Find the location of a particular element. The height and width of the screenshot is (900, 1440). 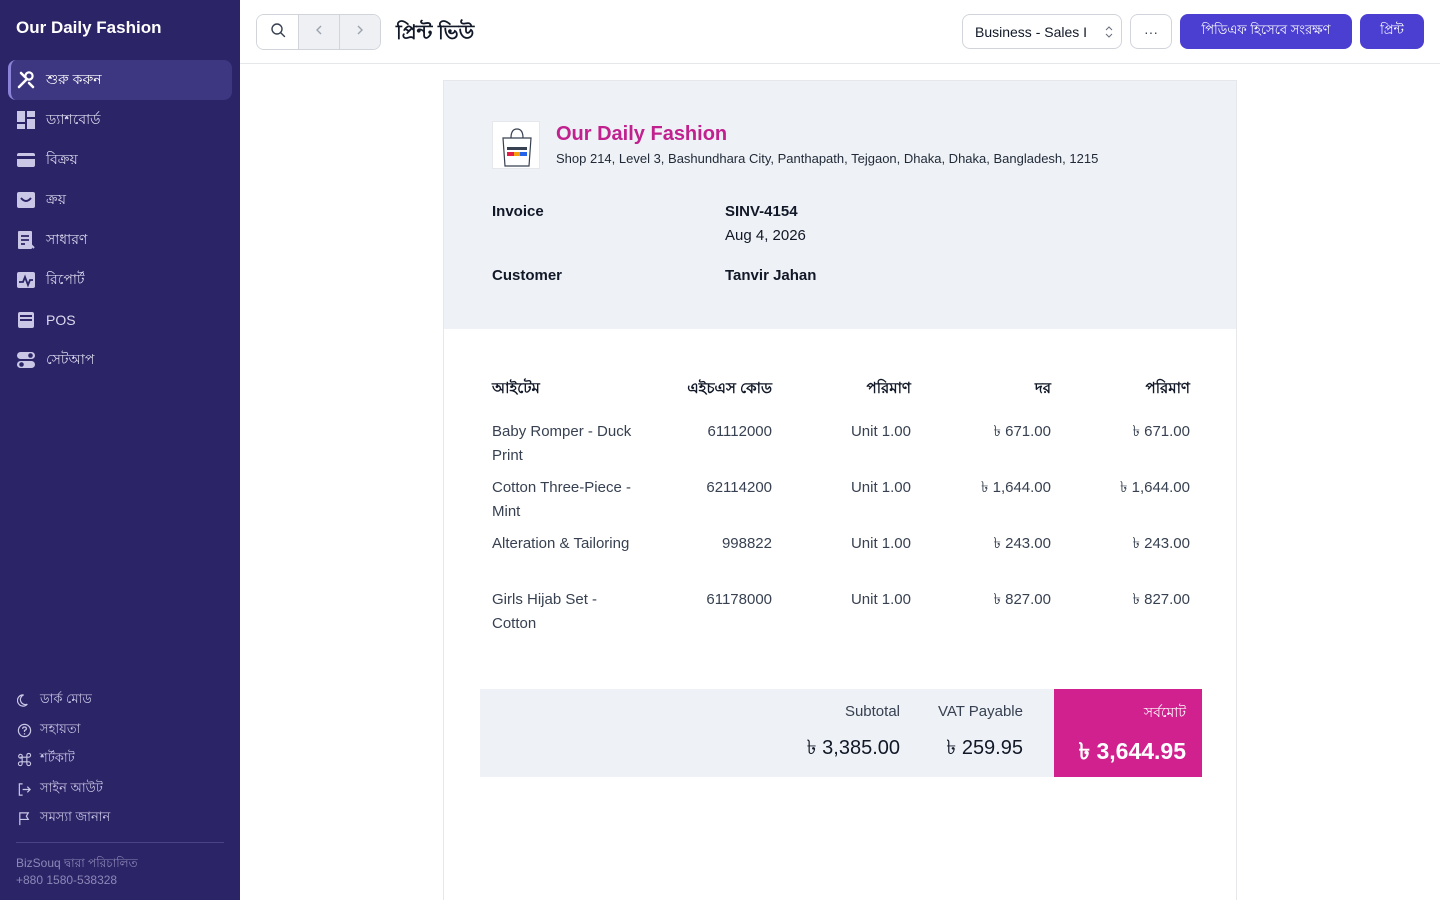

support-phone: +880 1580-538328 is located at coordinates (67, 880).